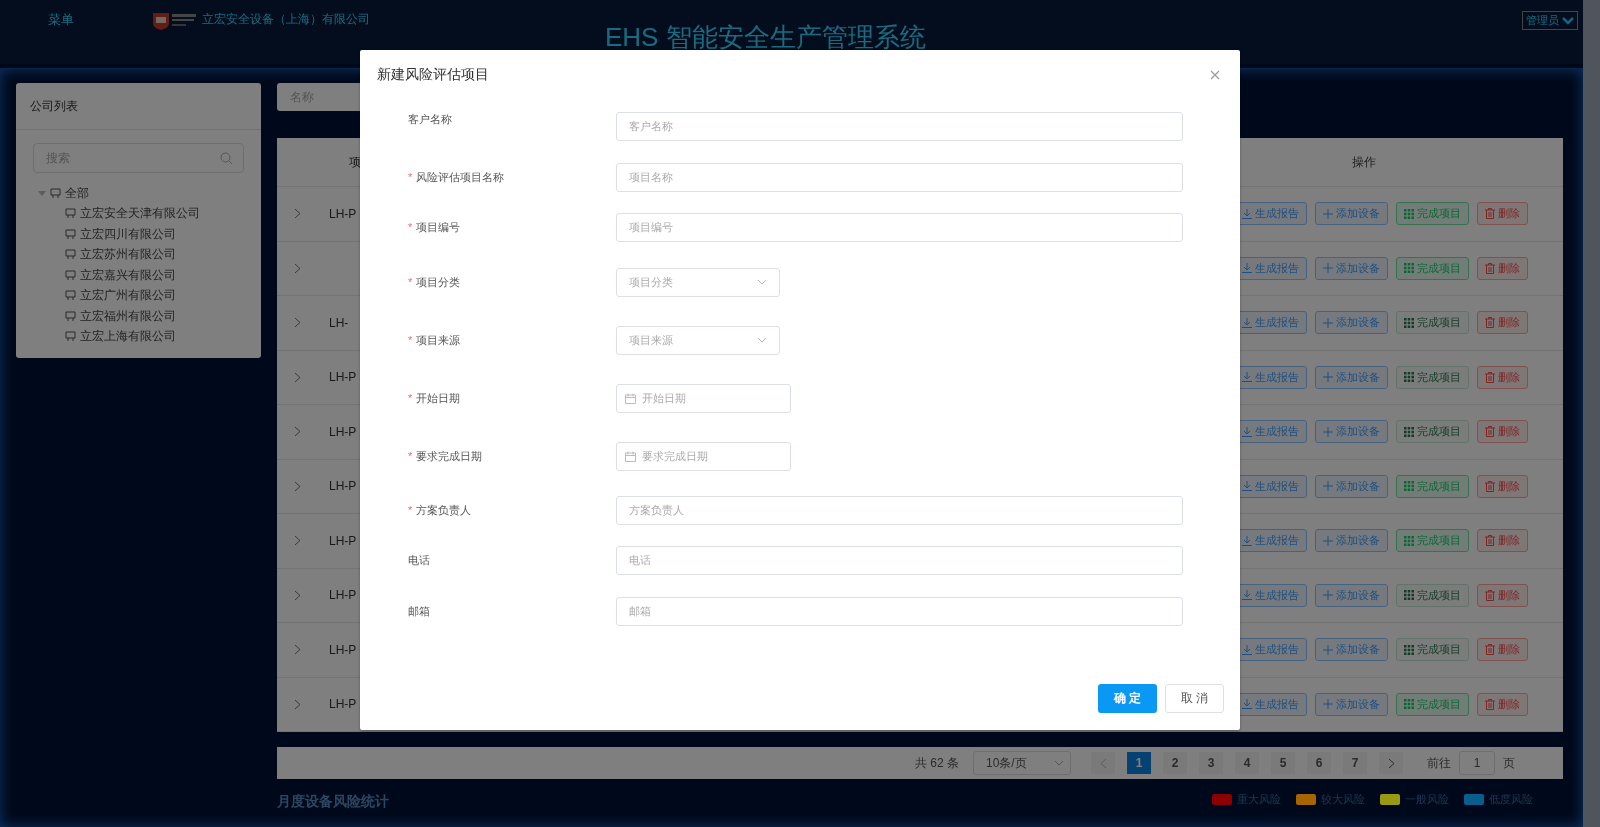 This screenshot has height=827, width=1600. I want to click on input-field: 邮箱, so click(899, 611).